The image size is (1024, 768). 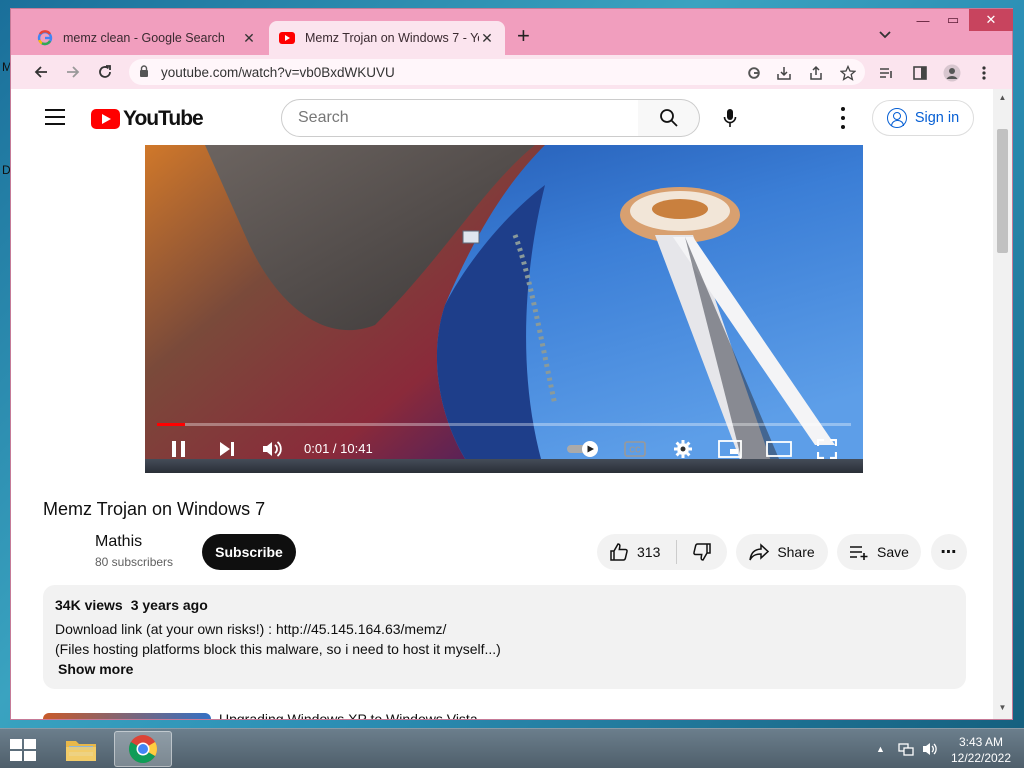 What do you see at coordinates (278, 72) in the screenshot?
I see `url-text: youtube.com/watch?v=vb0BxdWKUVU` at bounding box center [278, 72].